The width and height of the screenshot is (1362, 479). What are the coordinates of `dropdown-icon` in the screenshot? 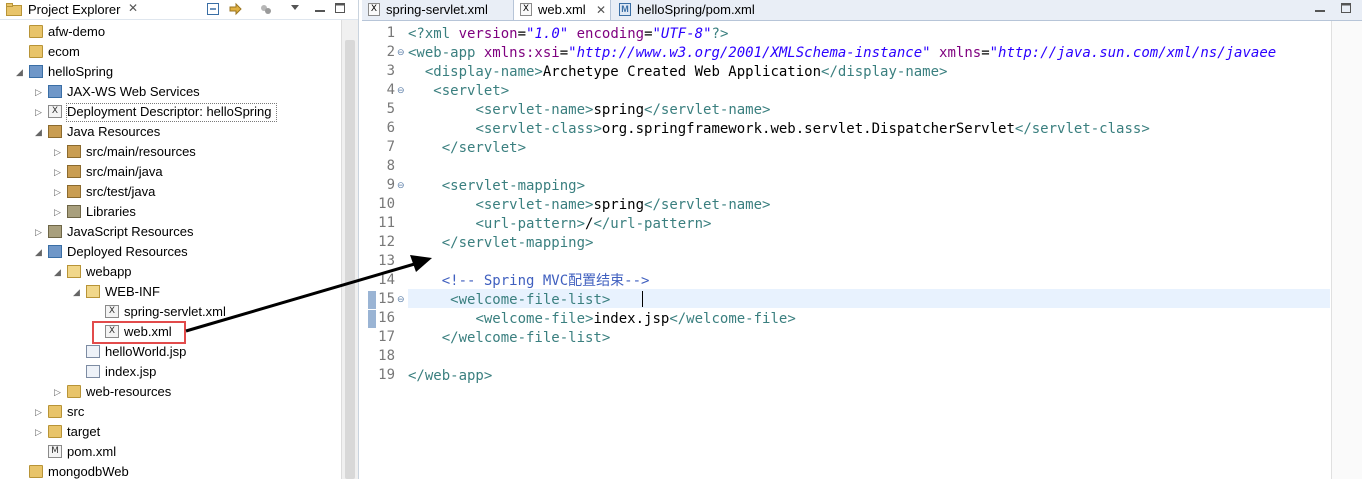 It's located at (295, 7).